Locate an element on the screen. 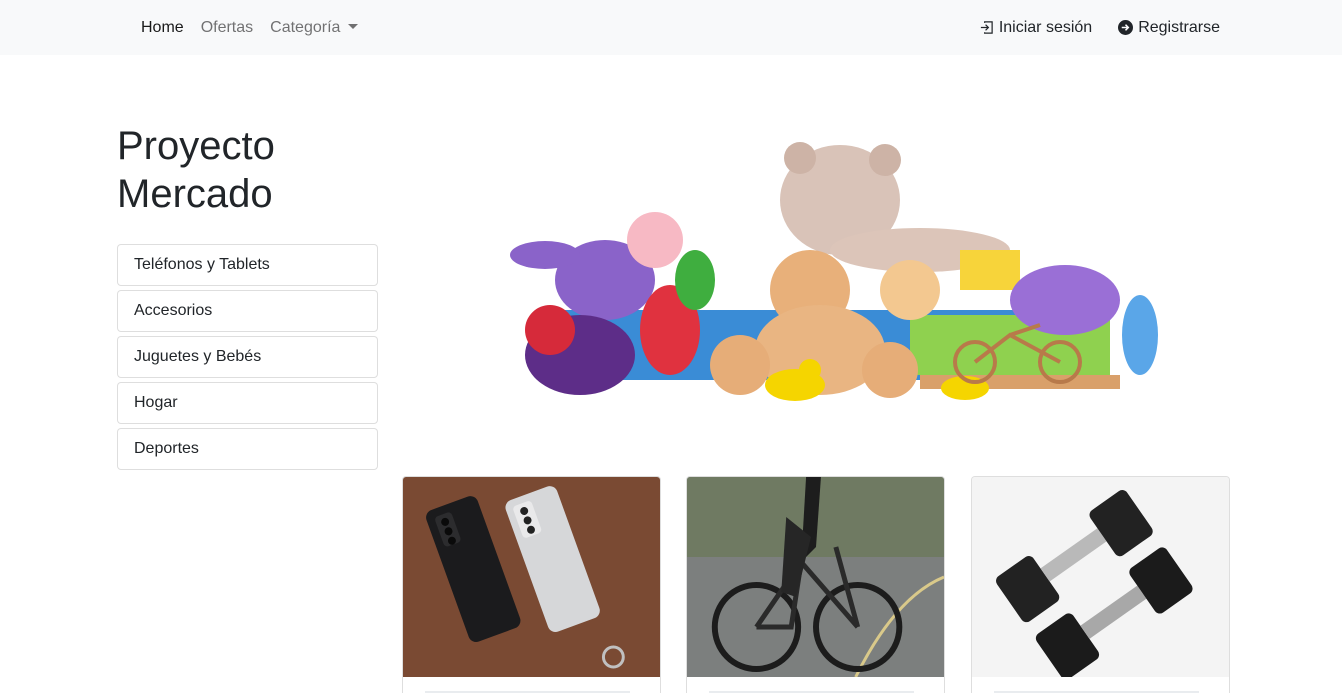 This screenshot has height=693, width=1342. nav-home-link: Home is located at coordinates (162, 28).